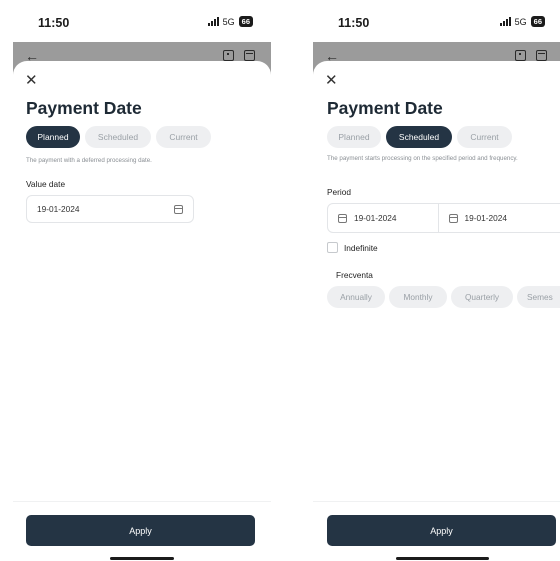 The image size is (560, 561). Describe the element at coordinates (110, 209) in the screenshot. I see `value-date-field: 19-01-2024` at that location.